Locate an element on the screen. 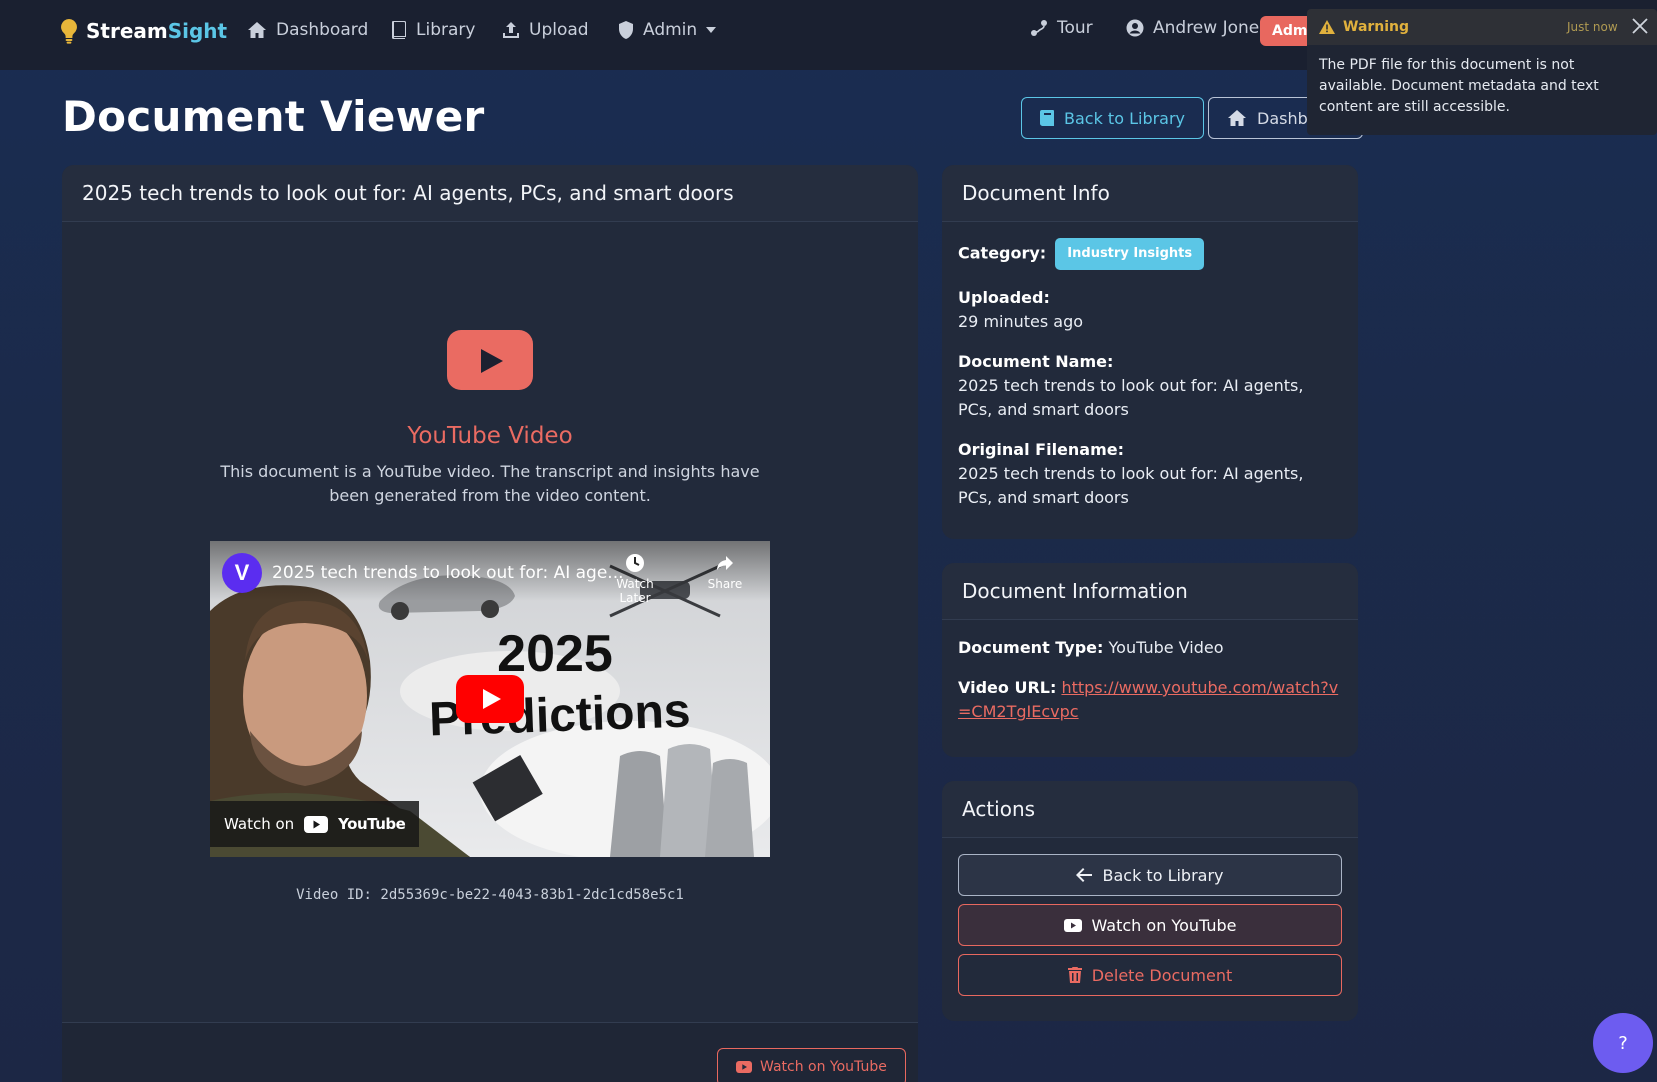 This screenshot has height=1082, width=1657. brand-logo: StreamSight is located at coordinates (143, 31).